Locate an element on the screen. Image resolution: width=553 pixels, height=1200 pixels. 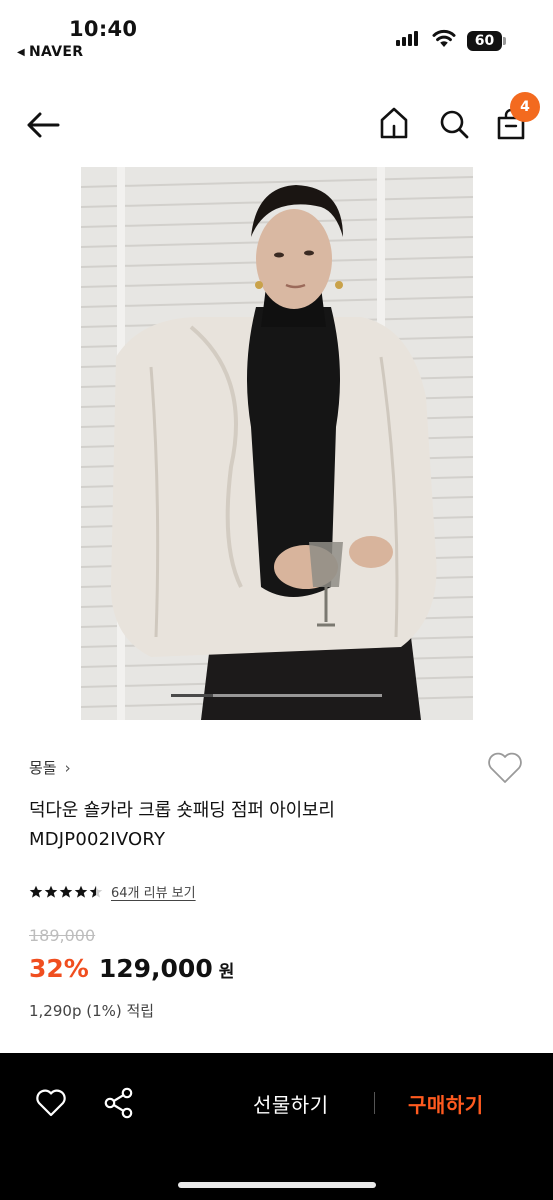
original-price: 189,000 is located at coordinates (62, 935).